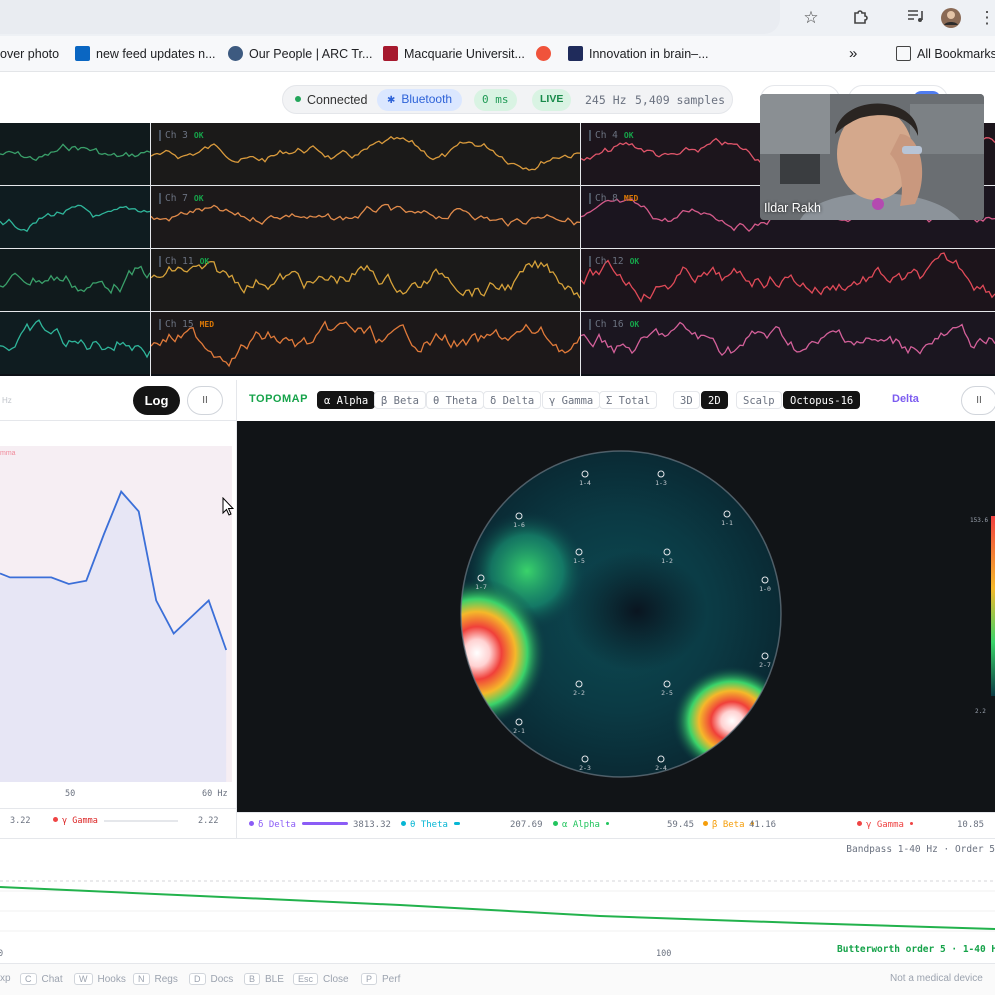  Describe the element at coordinates (885, 825) in the screenshot. I see `band-name: γ Gamma` at that location.